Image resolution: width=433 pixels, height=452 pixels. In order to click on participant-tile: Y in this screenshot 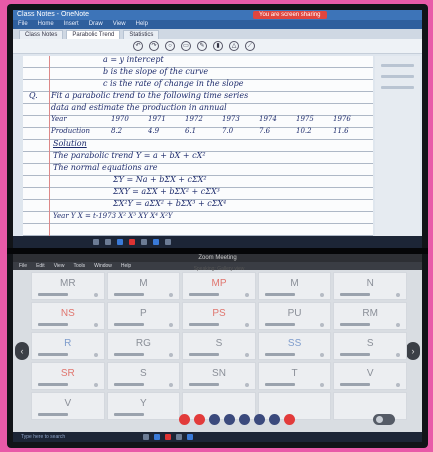, I will do `click(143, 406)`.